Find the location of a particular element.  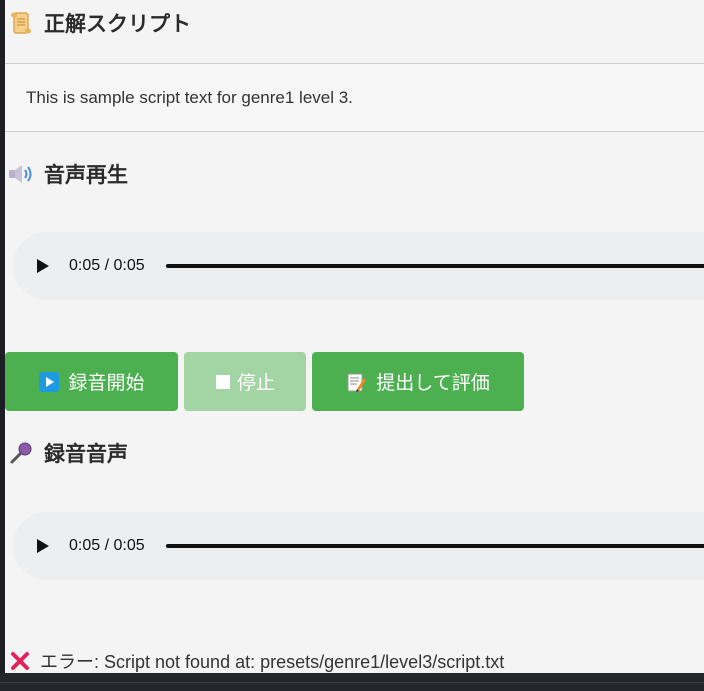

record-start-button: 録音開始 is located at coordinates (91, 381).